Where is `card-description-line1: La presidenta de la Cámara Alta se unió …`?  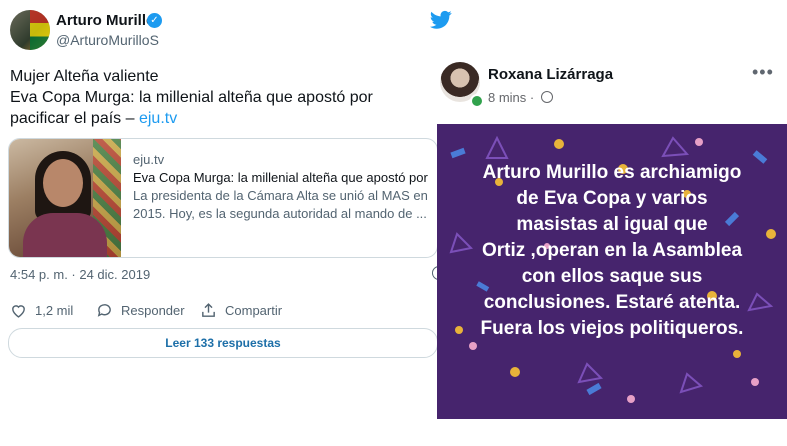 card-description-line1: La presidenta de la Cámara Alta se unió … is located at coordinates (280, 195).